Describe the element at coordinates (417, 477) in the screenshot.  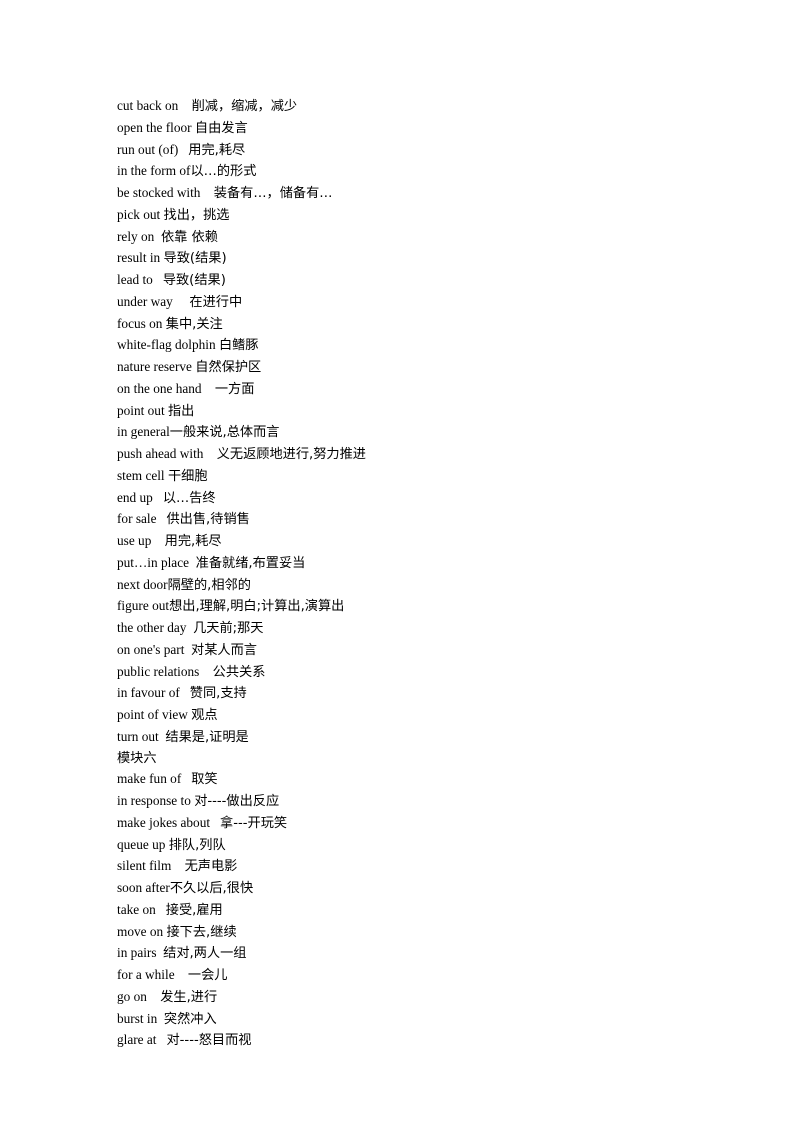
I see `vocabulary-entry: stem cell 干细胞` at that location.